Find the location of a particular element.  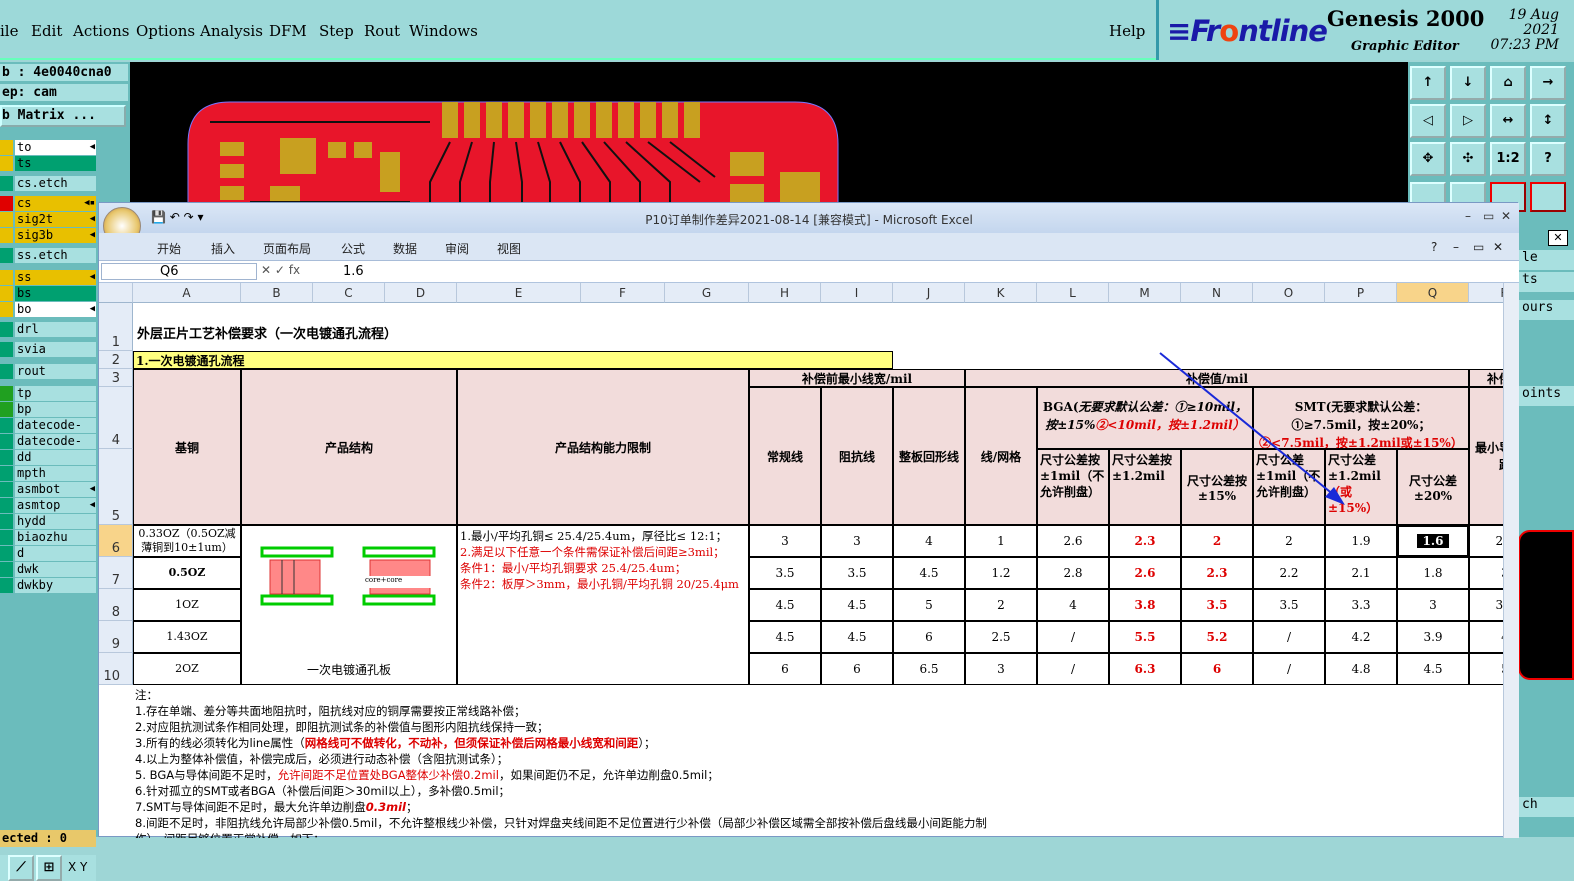

xy-label: X Y is located at coordinates (78, 867).